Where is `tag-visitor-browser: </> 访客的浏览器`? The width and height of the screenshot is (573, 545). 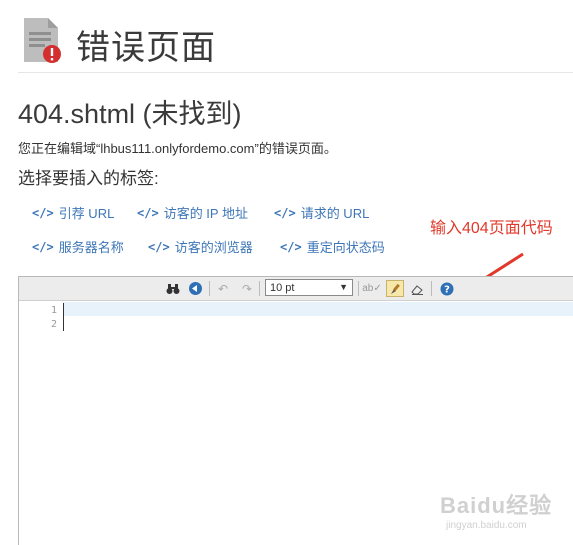 tag-visitor-browser: </> 访客的浏览器 is located at coordinates (200, 246).